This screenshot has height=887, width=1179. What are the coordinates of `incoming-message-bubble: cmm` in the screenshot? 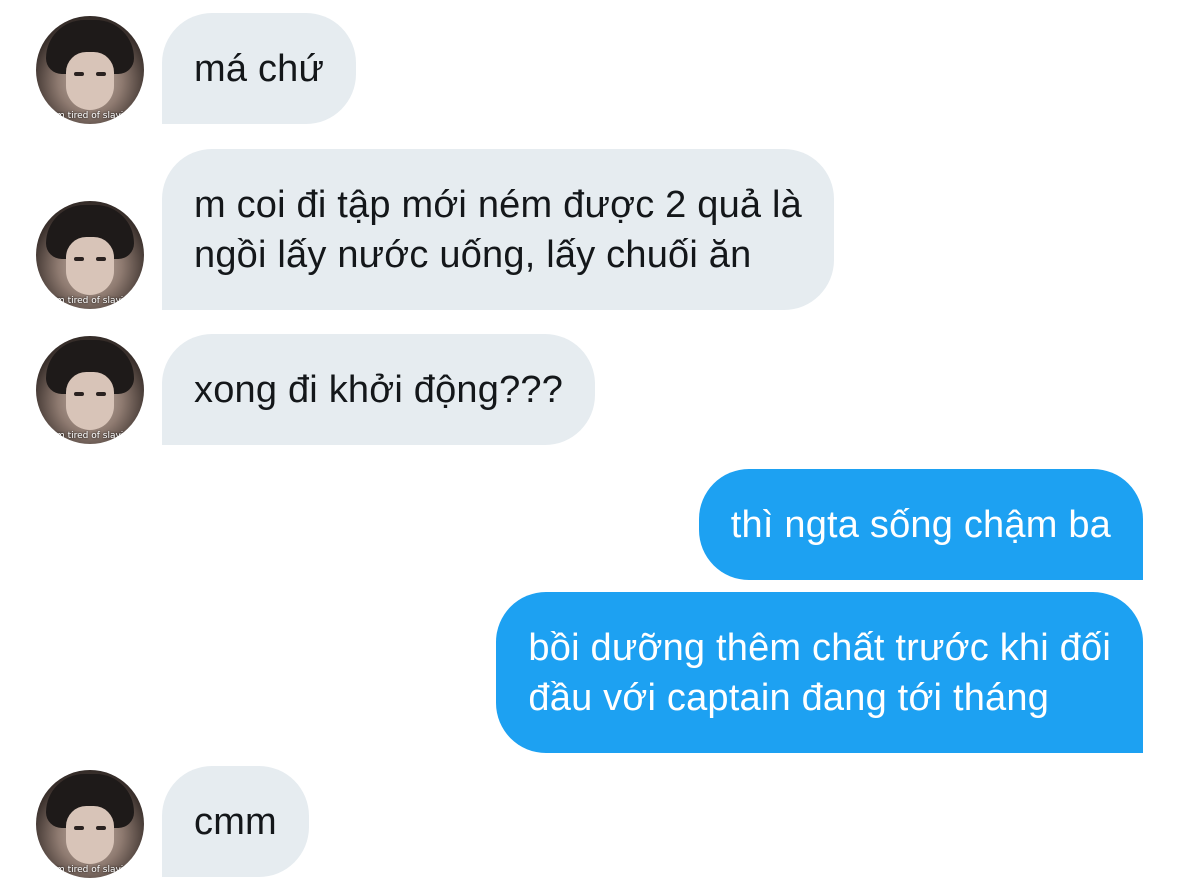 It's located at (235, 821).